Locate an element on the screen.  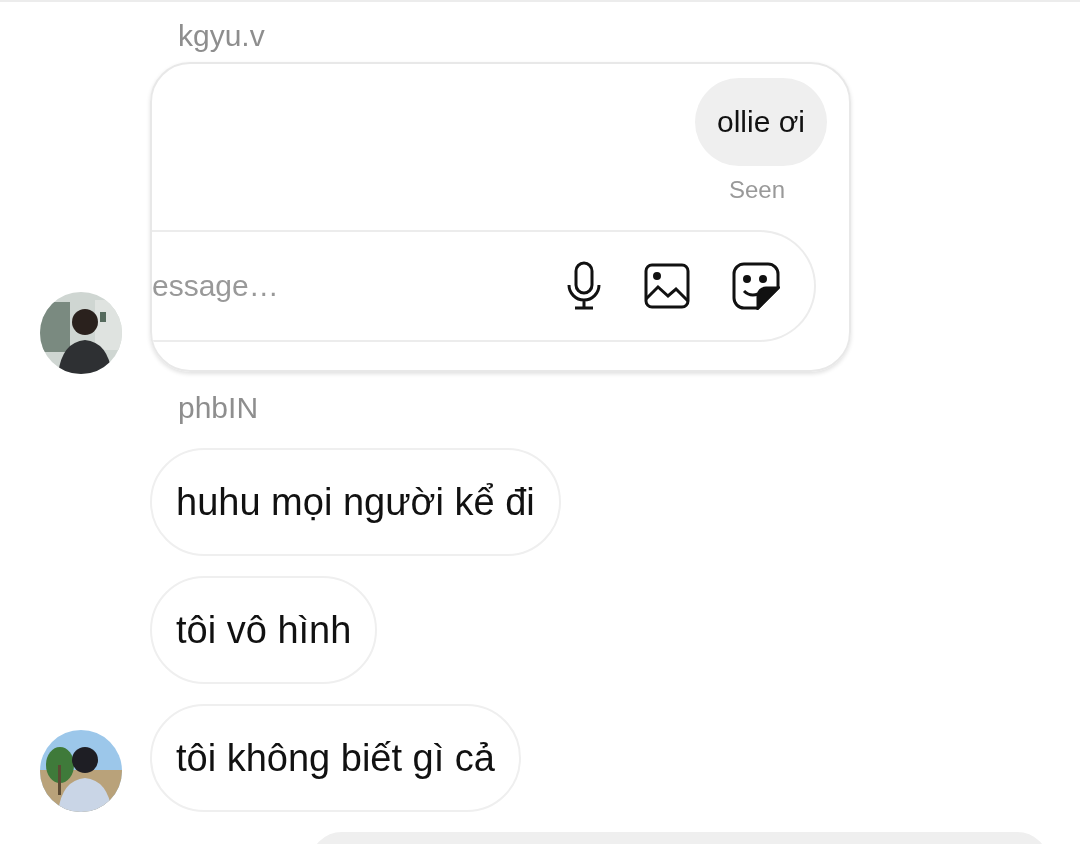
message-bubble: tôi không biết gì cả is located at coordinates (335, 758).